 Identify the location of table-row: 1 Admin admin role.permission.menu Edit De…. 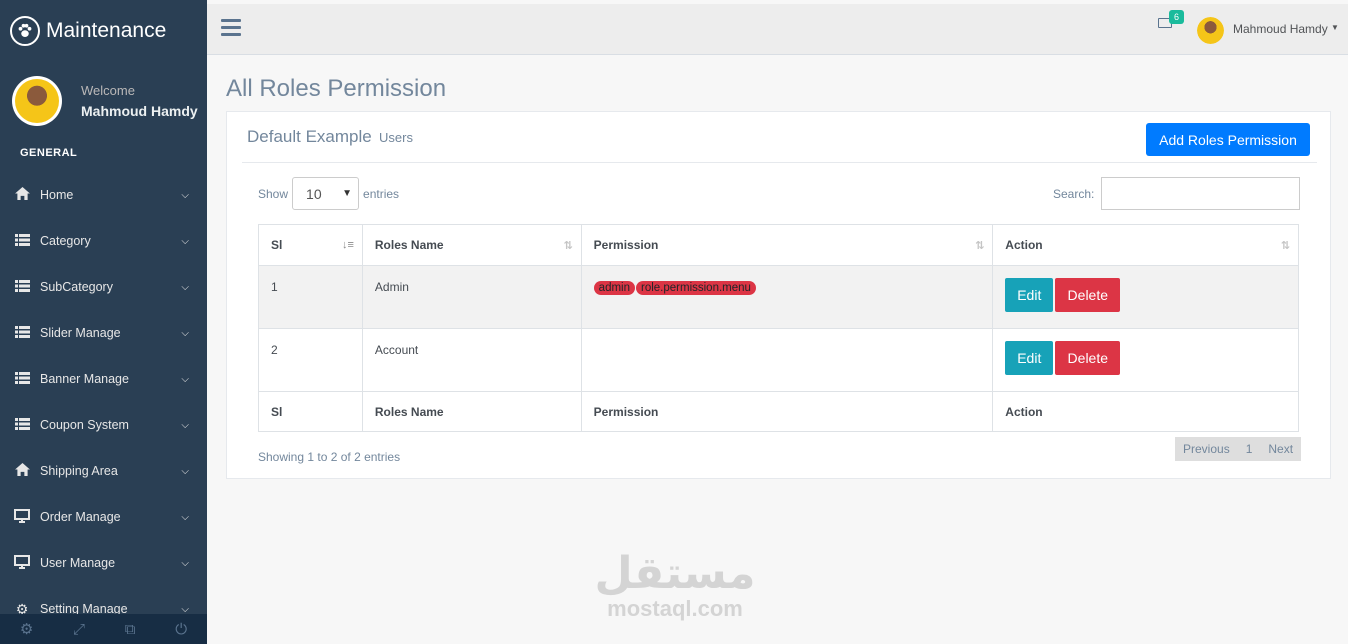
(778, 297).